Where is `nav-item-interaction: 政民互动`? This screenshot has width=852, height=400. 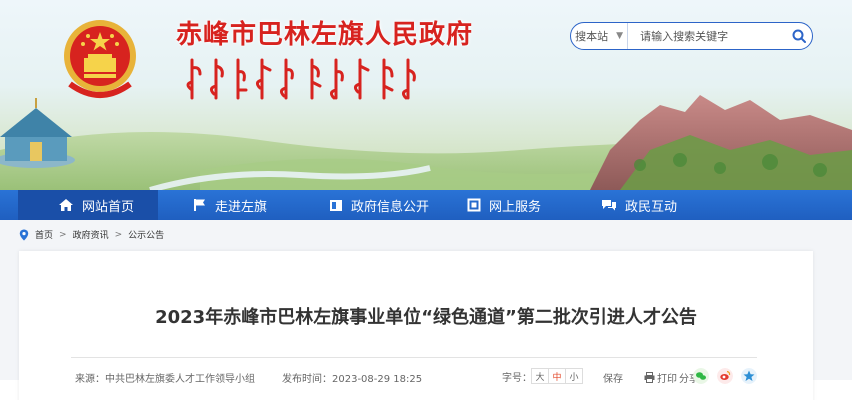
nav-item-interaction: 政民互动 is located at coordinates (639, 205).